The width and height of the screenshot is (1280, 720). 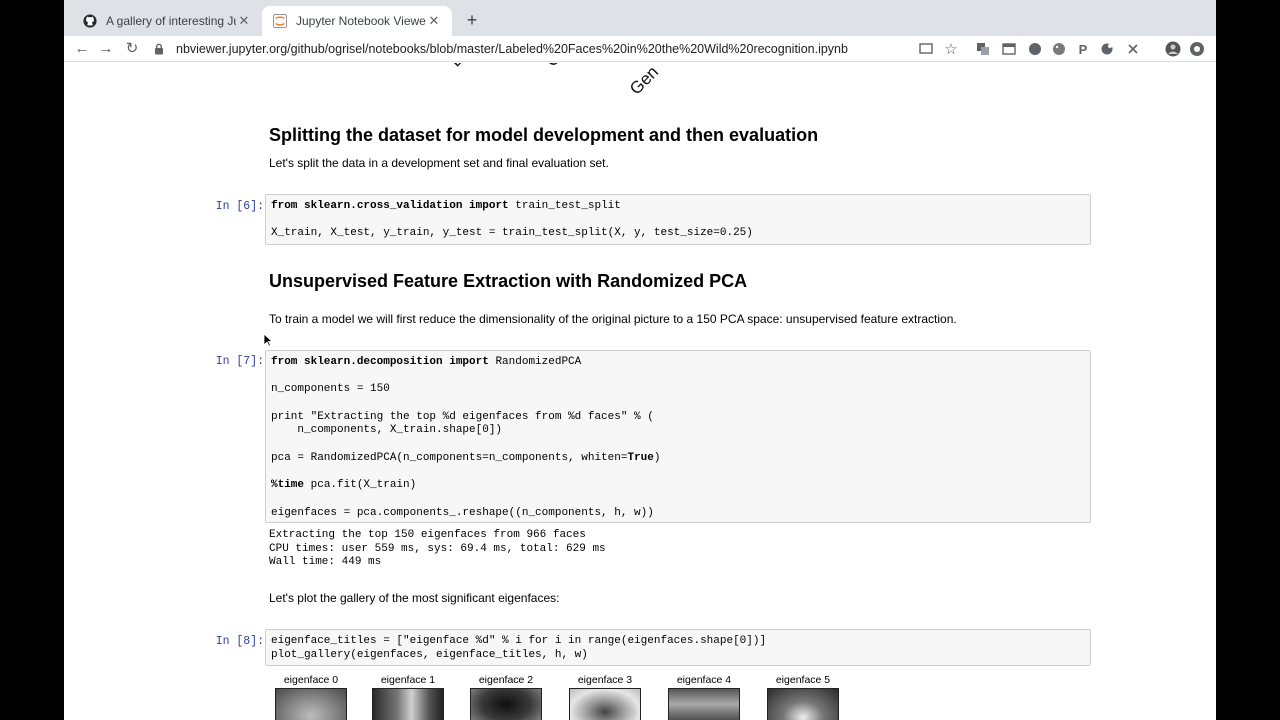 What do you see at coordinates (280, 21) in the screenshot?
I see `jupyter-icon` at bounding box center [280, 21].